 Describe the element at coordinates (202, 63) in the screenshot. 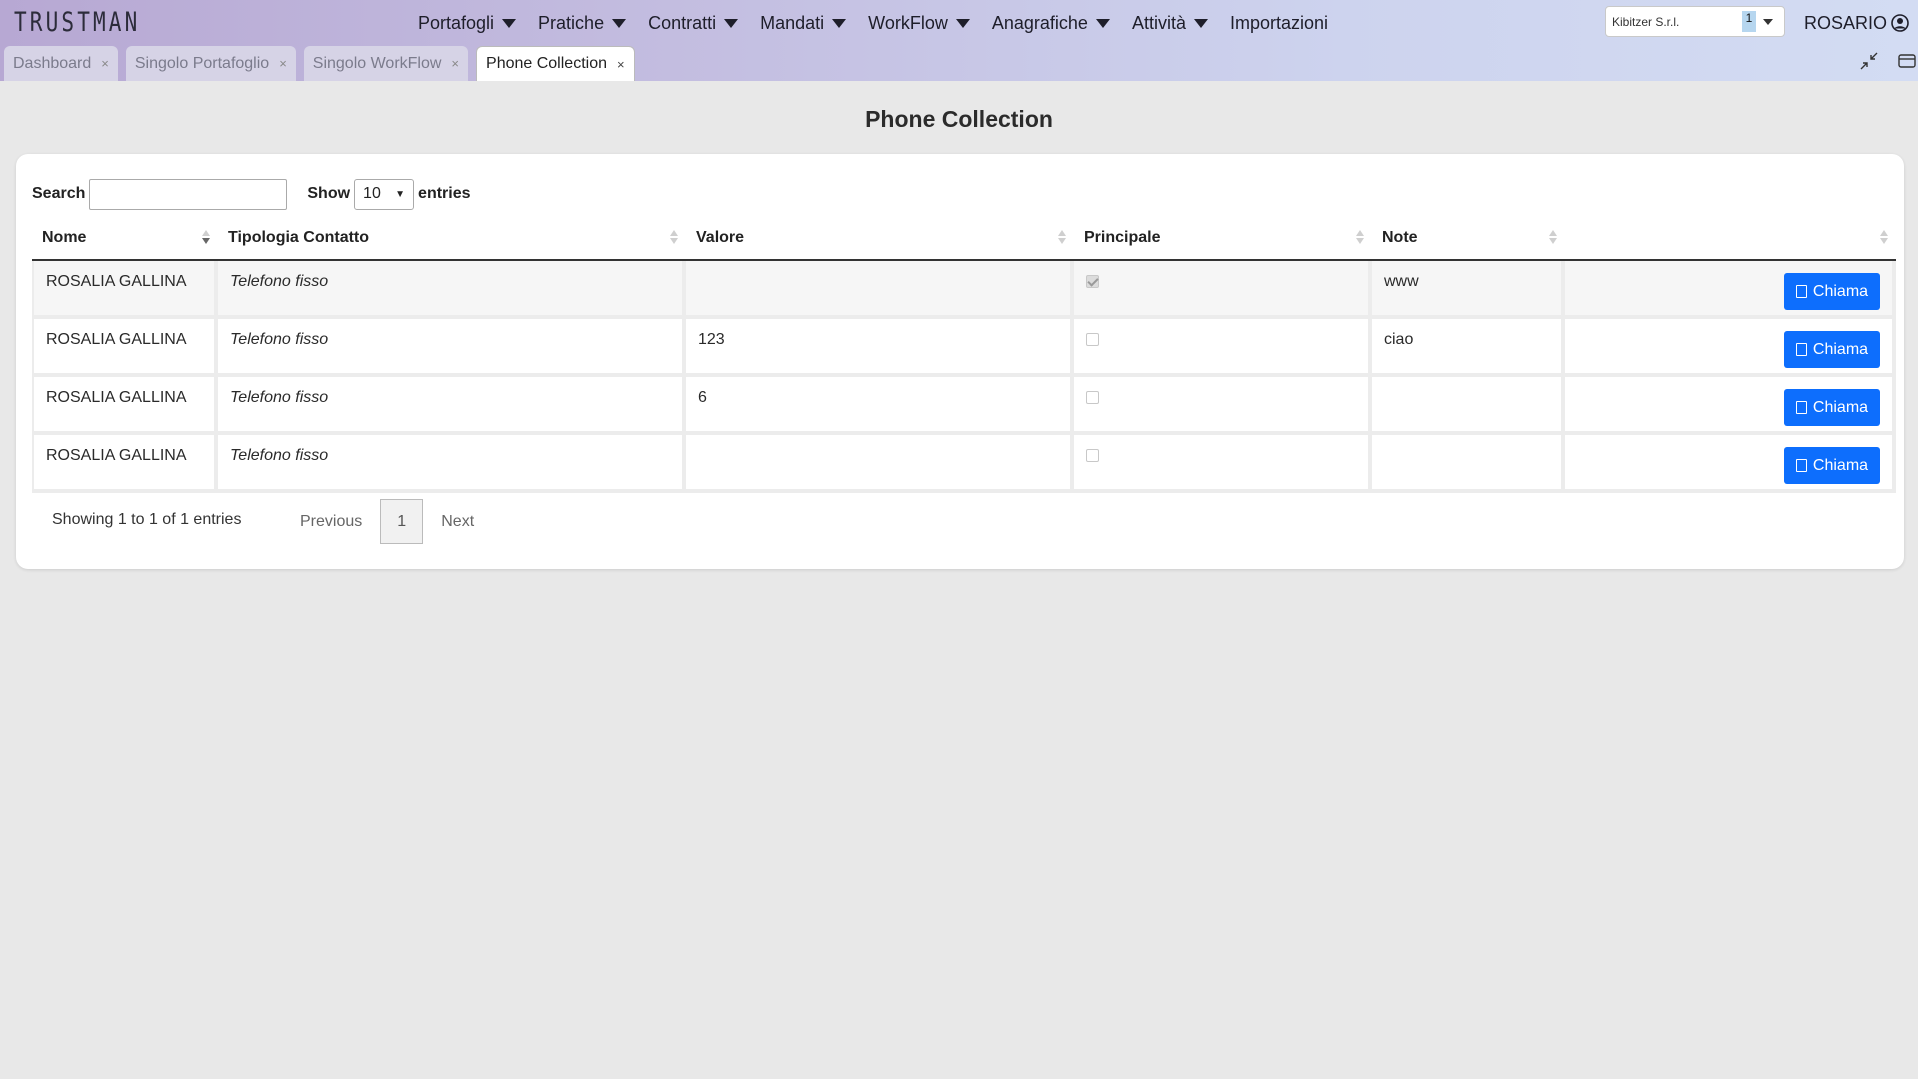

I see `tab-label: Singolo Portafoglio` at that location.